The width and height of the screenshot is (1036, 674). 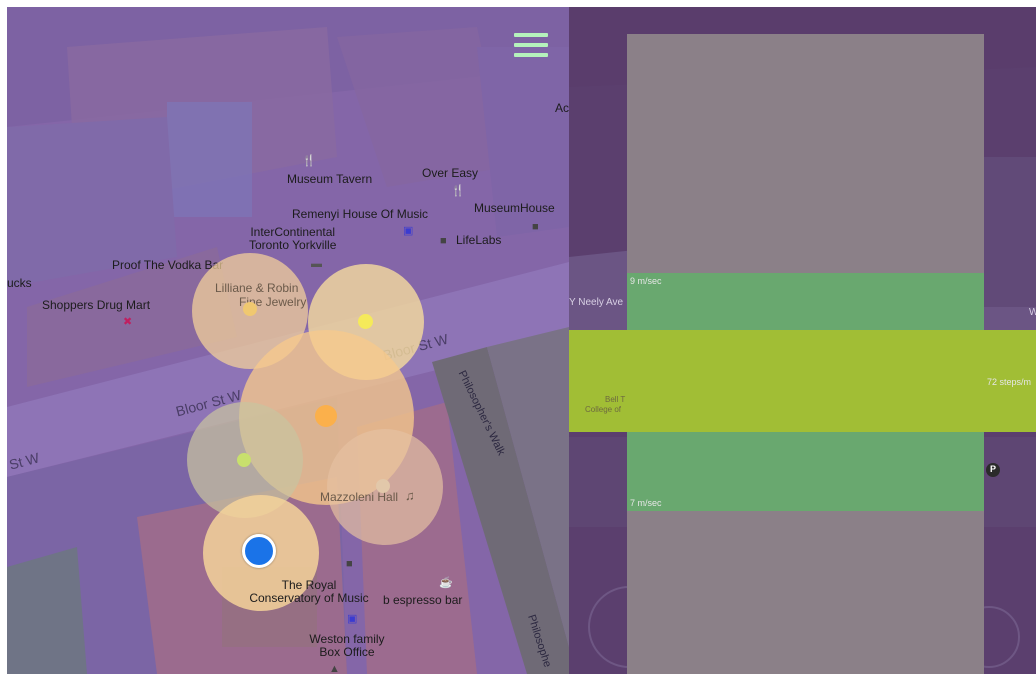 What do you see at coordinates (316, 264) in the screenshot?
I see `hotel-icon: ▬` at bounding box center [316, 264].